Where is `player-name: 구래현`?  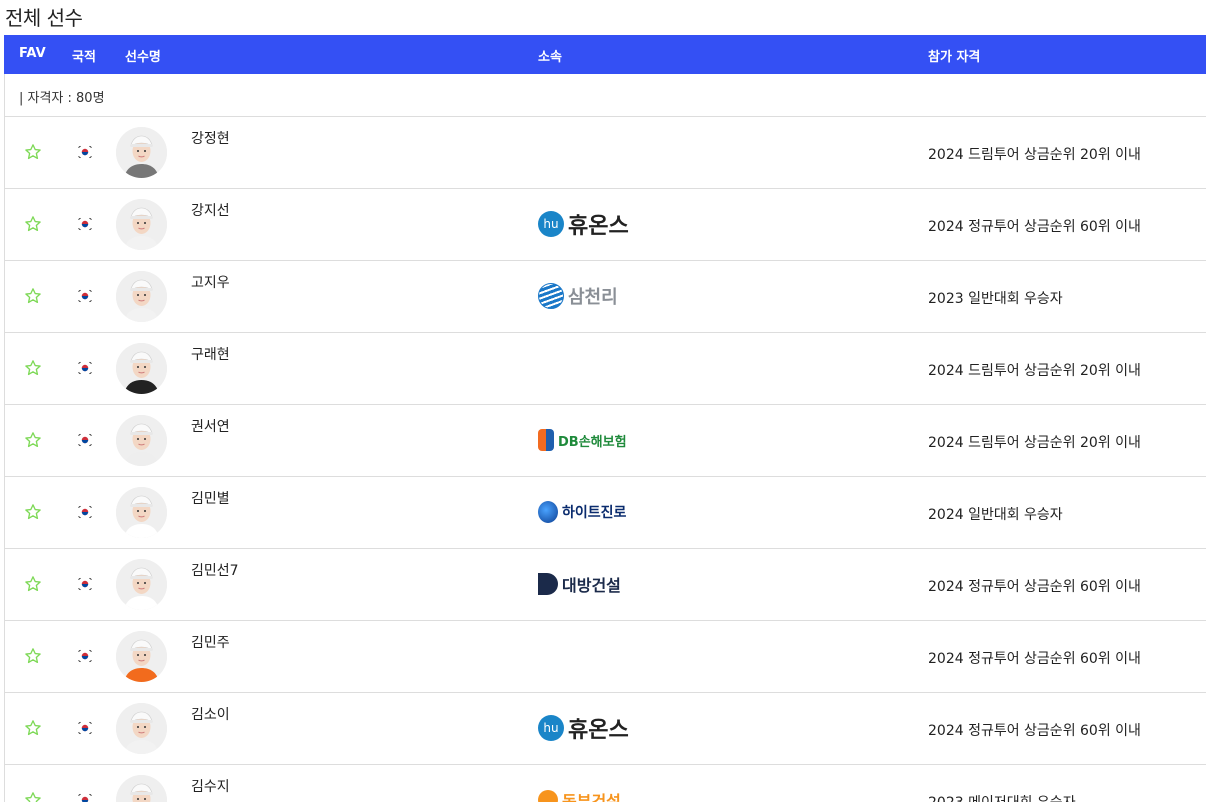
player-name: 구래현 is located at coordinates (210, 354).